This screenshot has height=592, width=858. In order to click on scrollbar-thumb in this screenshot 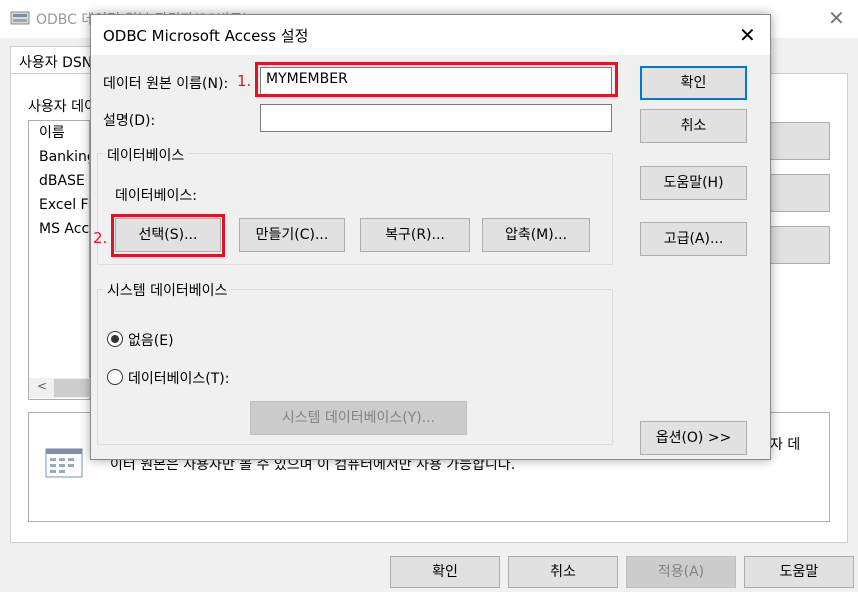, I will do `click(72, 388)`.